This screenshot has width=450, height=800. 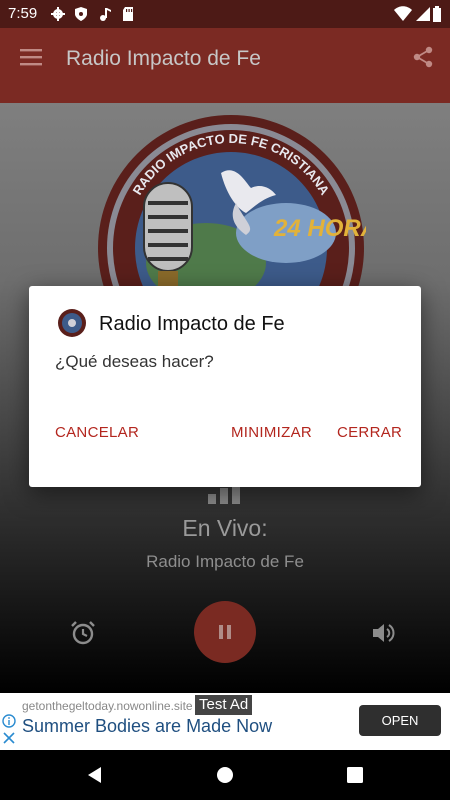 What do you see at coordinates (319, 228) in the screenshot?
I see `logo-badge: 24 HORAS` at bounding box center [319, 228].